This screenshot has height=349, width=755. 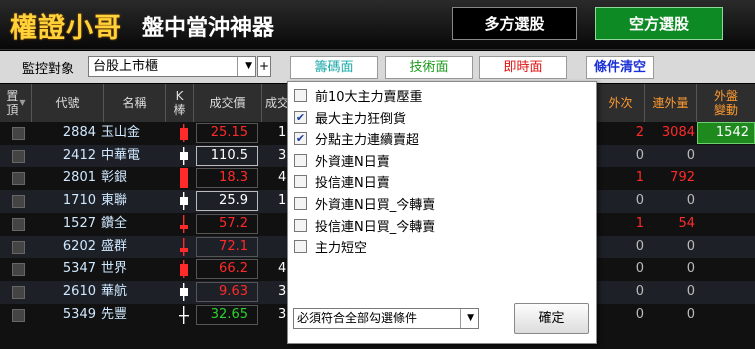 What do you see at coordinates (114, 201) in the screenshot?
I see `stock-name: 東聯` at bounding box center [114, 201].